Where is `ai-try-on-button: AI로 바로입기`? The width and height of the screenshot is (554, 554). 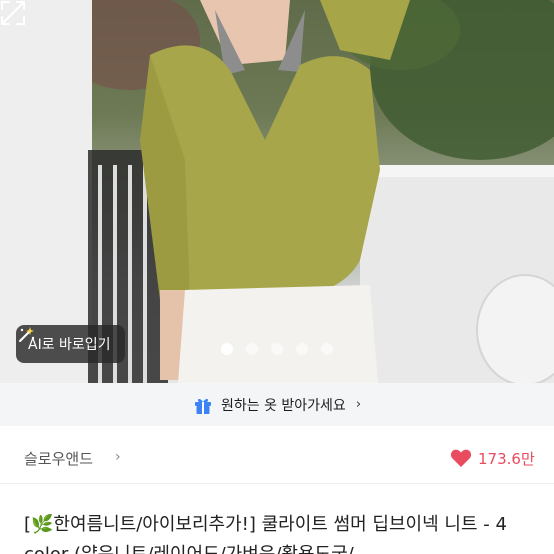 ai-try-on-button: AI로 바로입기 is located at coordinates (70, 344).